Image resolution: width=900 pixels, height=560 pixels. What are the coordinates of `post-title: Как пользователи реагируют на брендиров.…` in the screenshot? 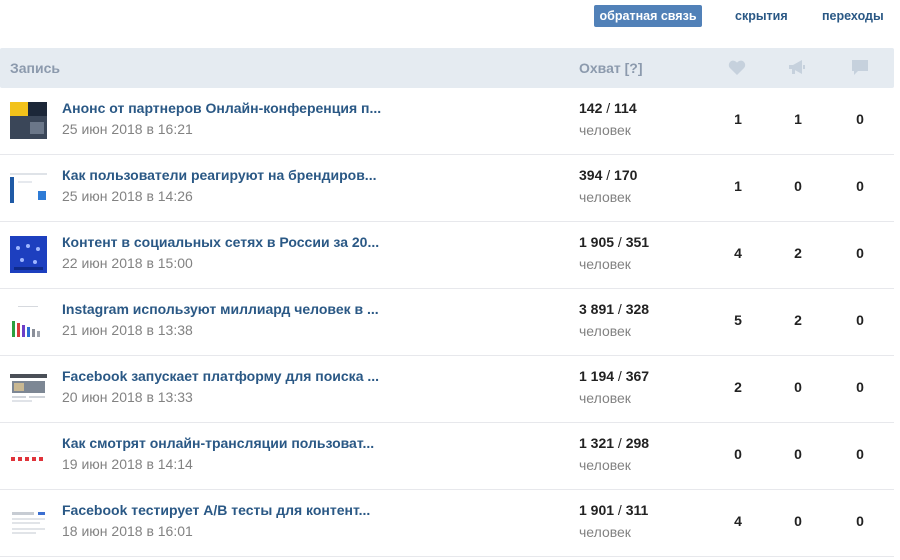 It's located at (227, 175).